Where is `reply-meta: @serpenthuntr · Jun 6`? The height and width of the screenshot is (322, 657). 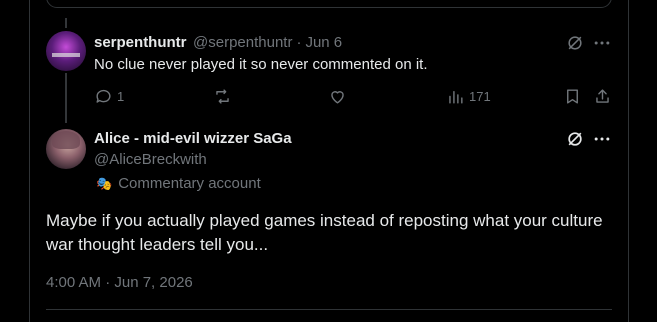 reply-meta: @serpenthuntr · Jun 6 is located at coordinates (269, 42).